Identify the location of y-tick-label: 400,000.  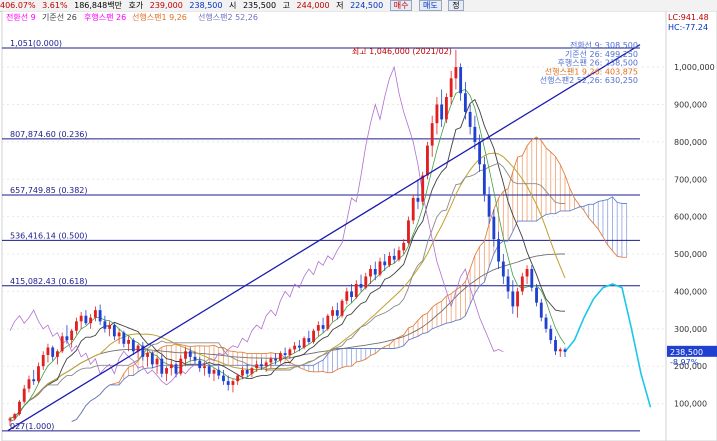
(690, 291).